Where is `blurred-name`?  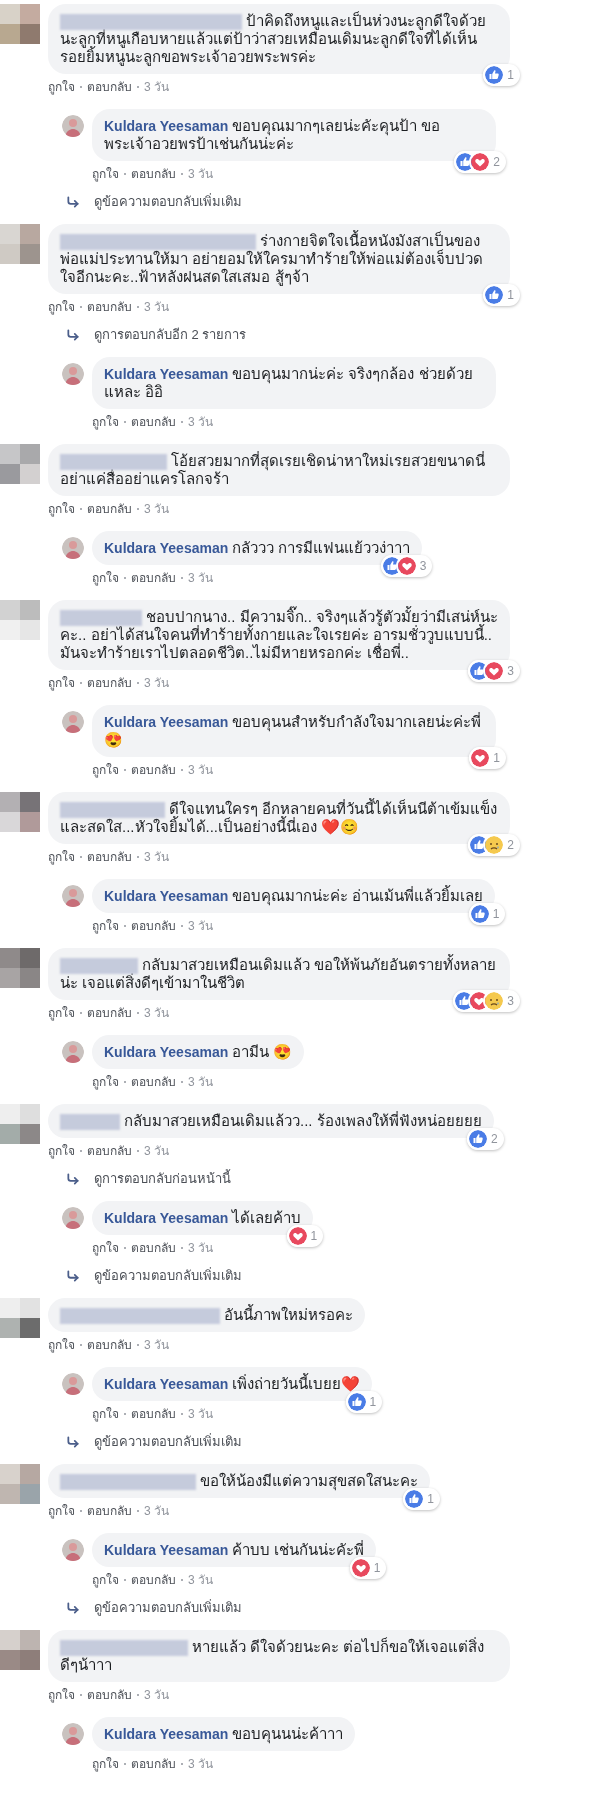
blurred-name is located at coordinates (90, 1122).